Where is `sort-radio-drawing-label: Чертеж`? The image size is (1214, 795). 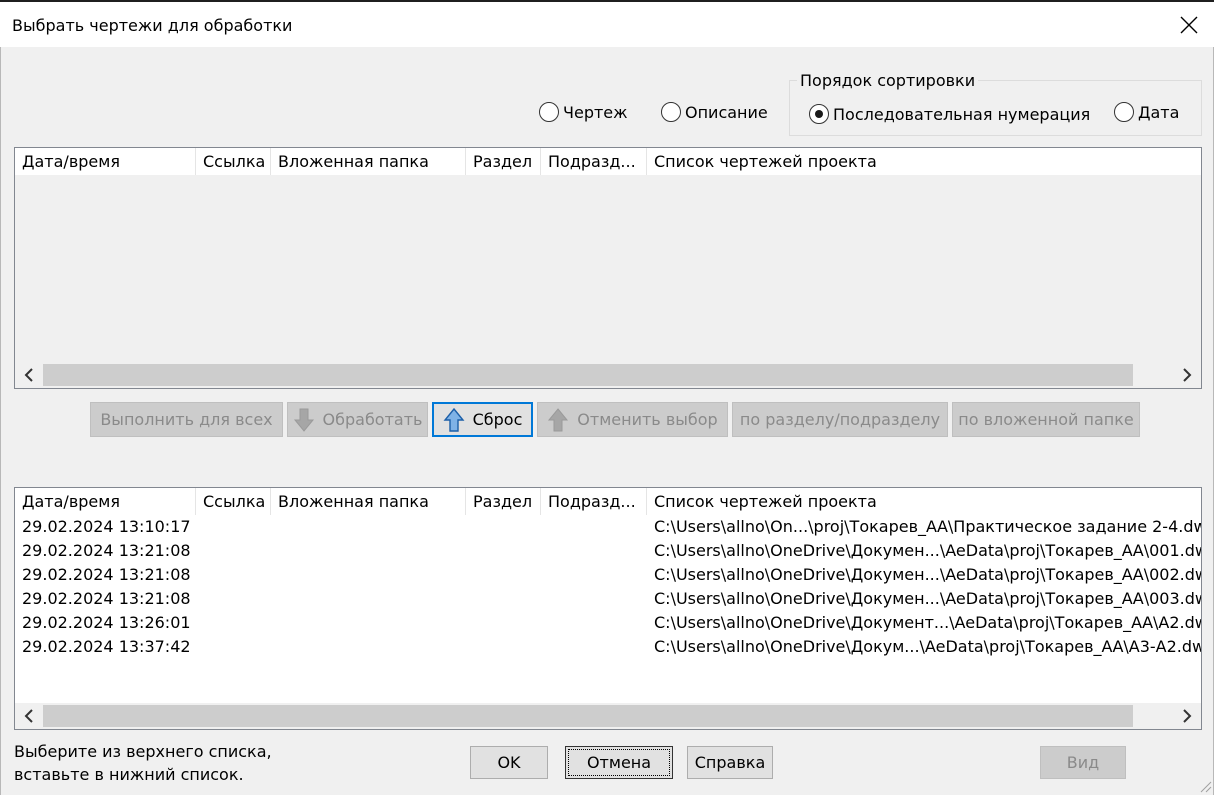 sort-radio-drawing-label: Чертеж is located at coordinates (595, 112).